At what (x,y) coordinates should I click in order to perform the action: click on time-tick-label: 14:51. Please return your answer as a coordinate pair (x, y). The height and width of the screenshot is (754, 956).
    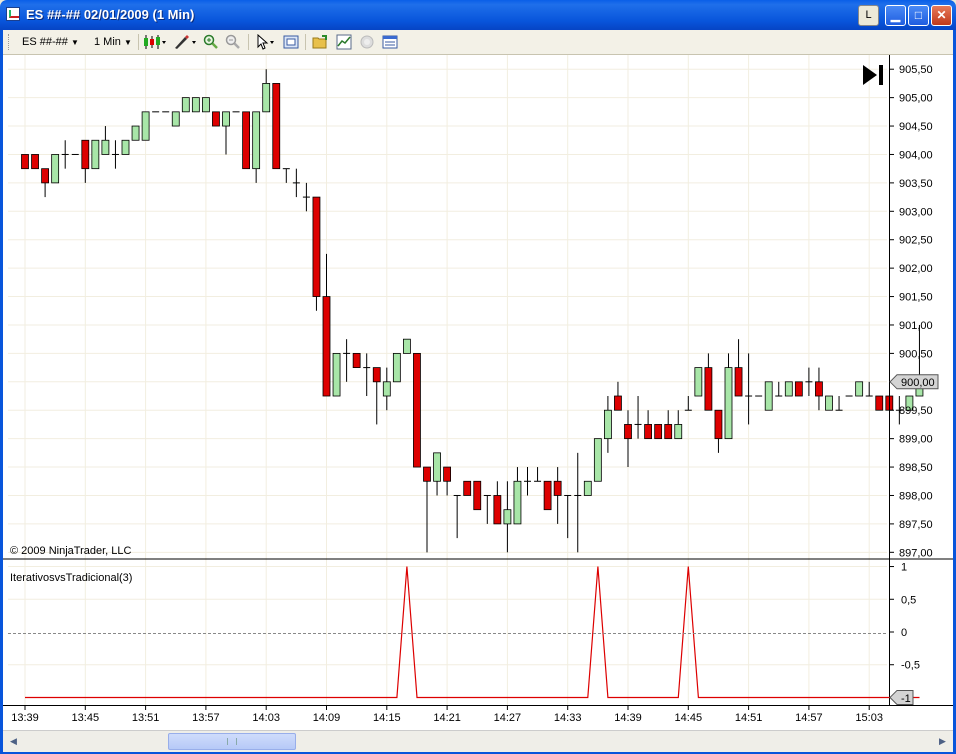
    Looking at the image, I should click on (749, 718).